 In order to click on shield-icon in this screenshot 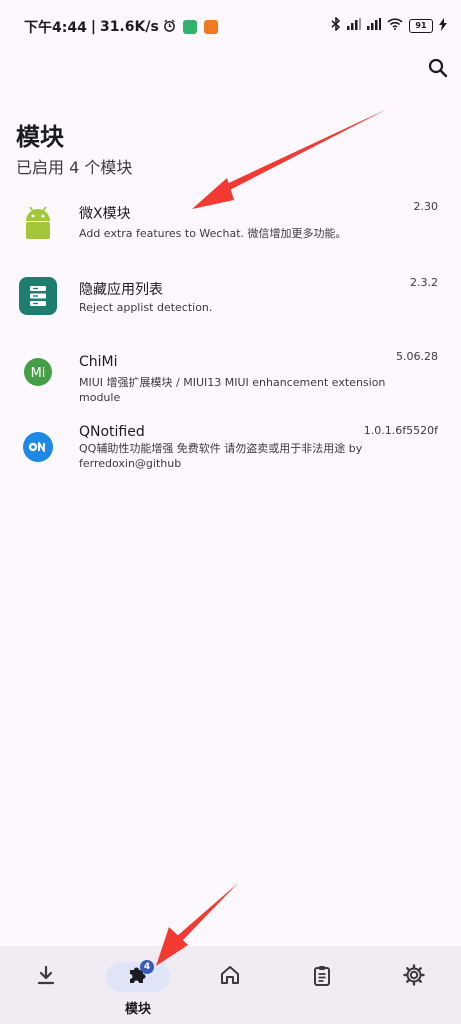, I will do `click(189, 27)`.